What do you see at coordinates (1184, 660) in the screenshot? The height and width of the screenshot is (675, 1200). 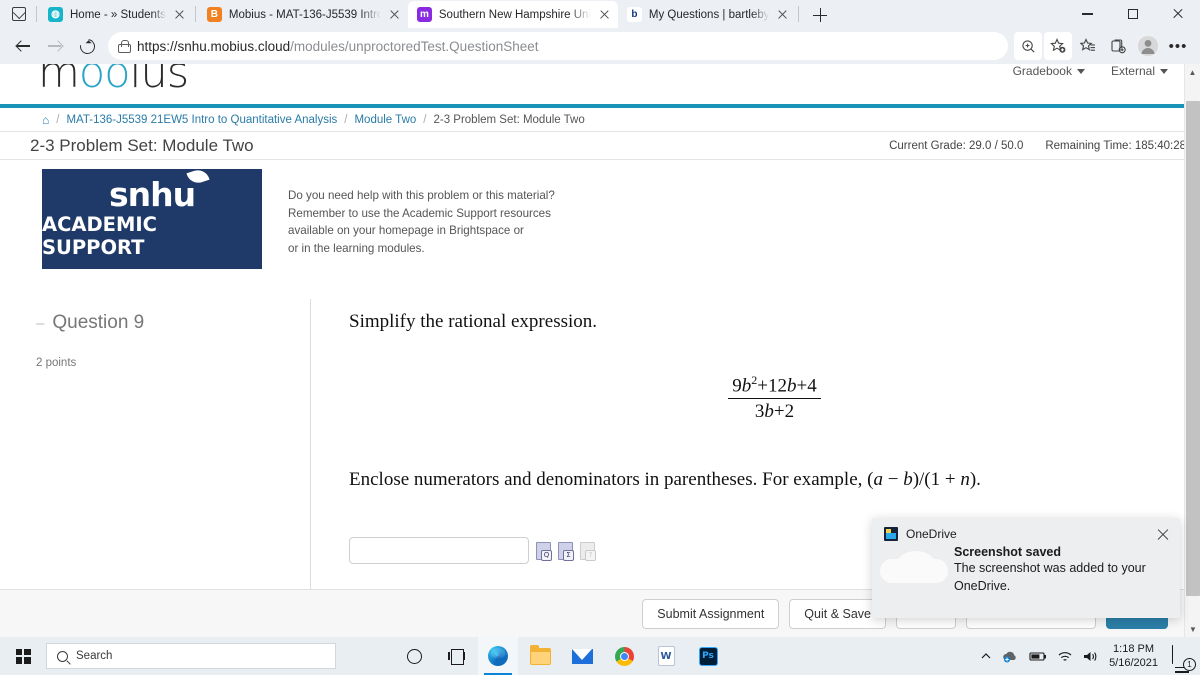 I see `notification-center-icon: 1` at bounding box center [1184, 660].